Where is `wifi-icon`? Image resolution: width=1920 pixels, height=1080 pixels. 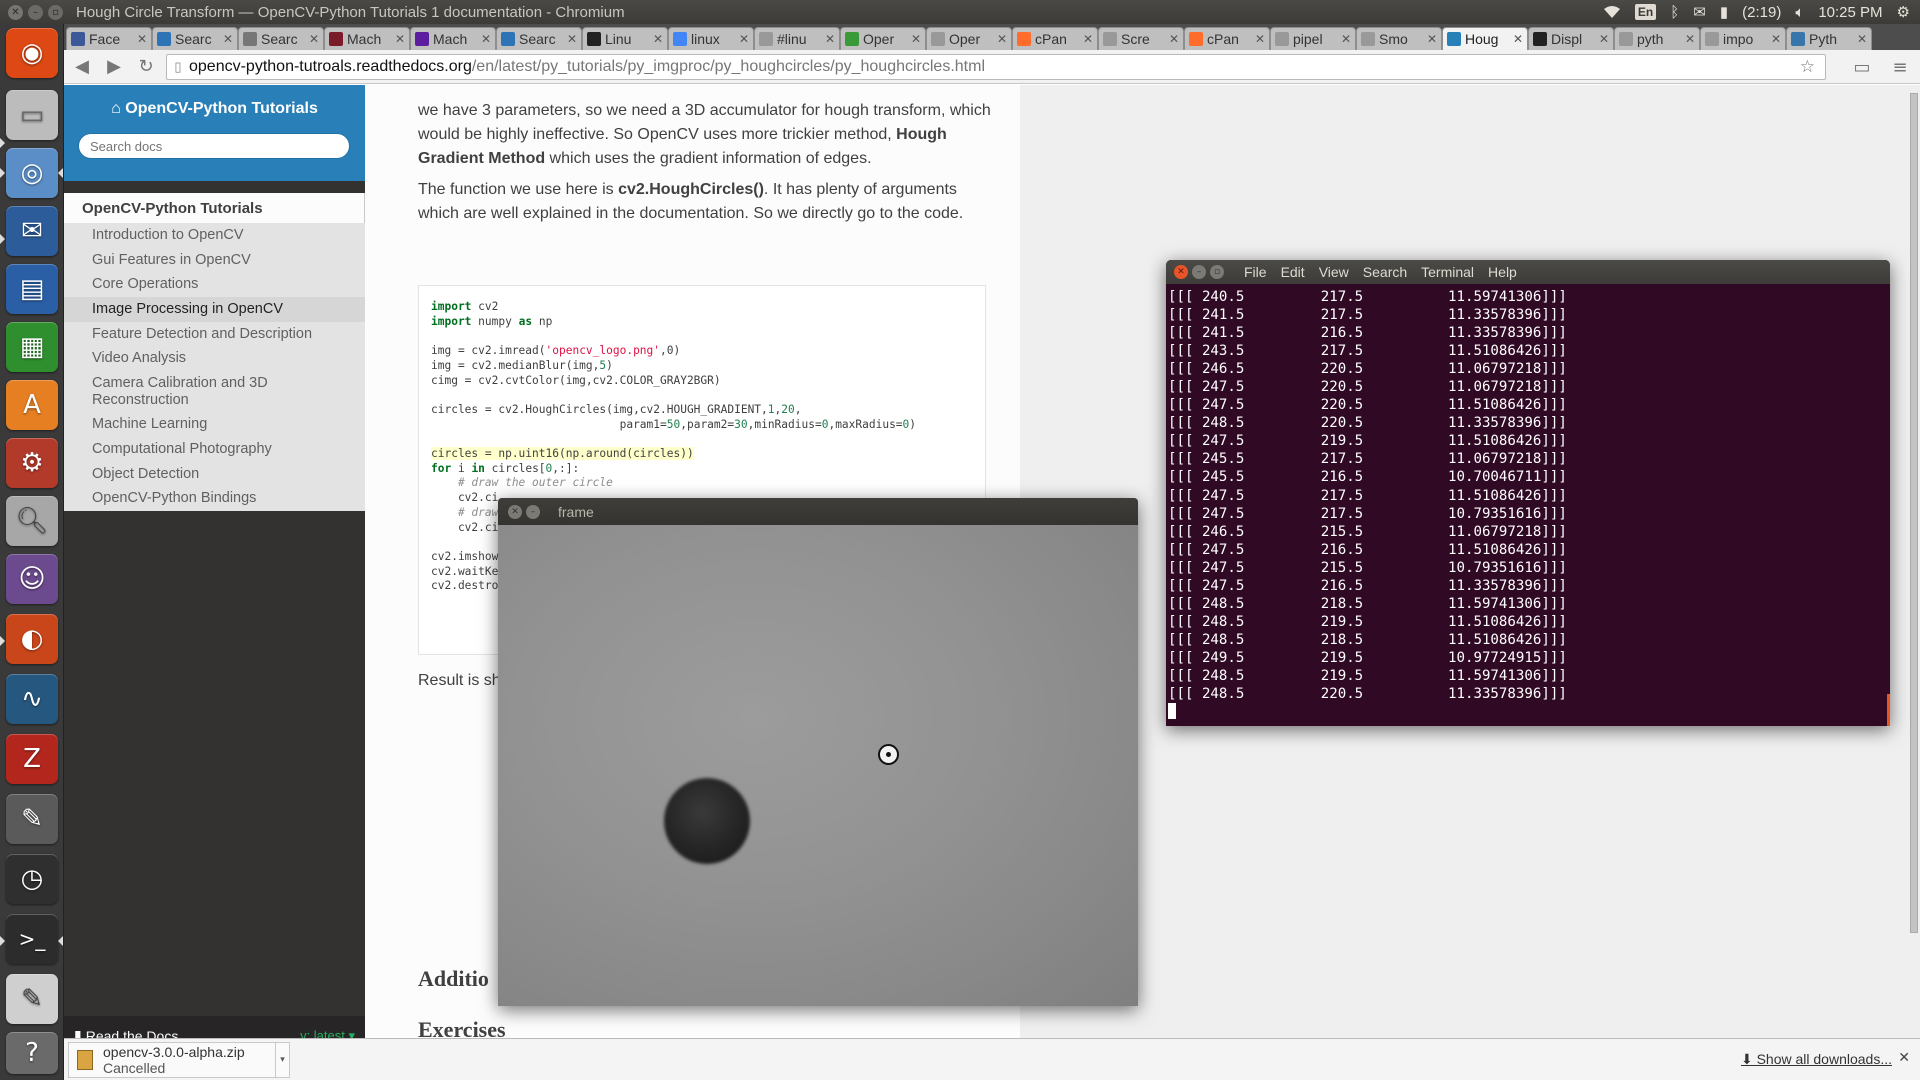
wifi-icon is located at coordinates (1612, 12).